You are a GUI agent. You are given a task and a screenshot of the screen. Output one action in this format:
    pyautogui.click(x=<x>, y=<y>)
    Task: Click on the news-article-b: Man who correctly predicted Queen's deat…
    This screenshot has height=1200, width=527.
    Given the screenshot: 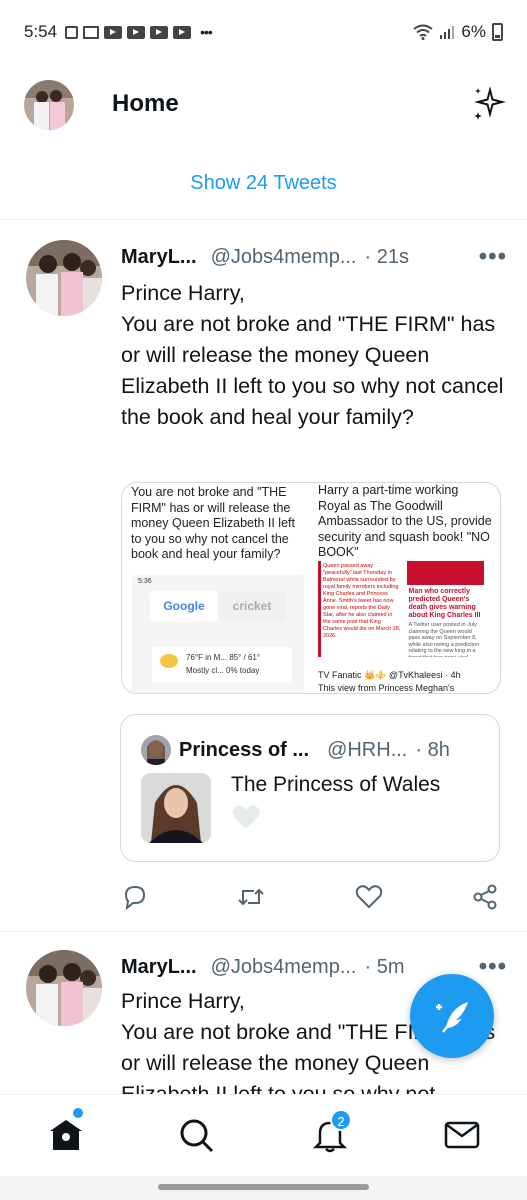 What is the action you would take?
    pyautogui.click(x=445, y=609)
    